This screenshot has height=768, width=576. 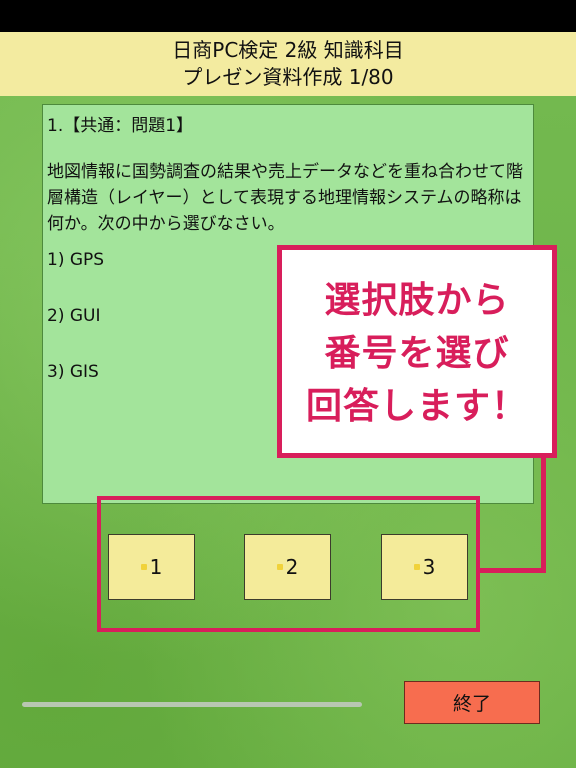 I want to click on callout-connector-vertical, so click(x=543, y=514).